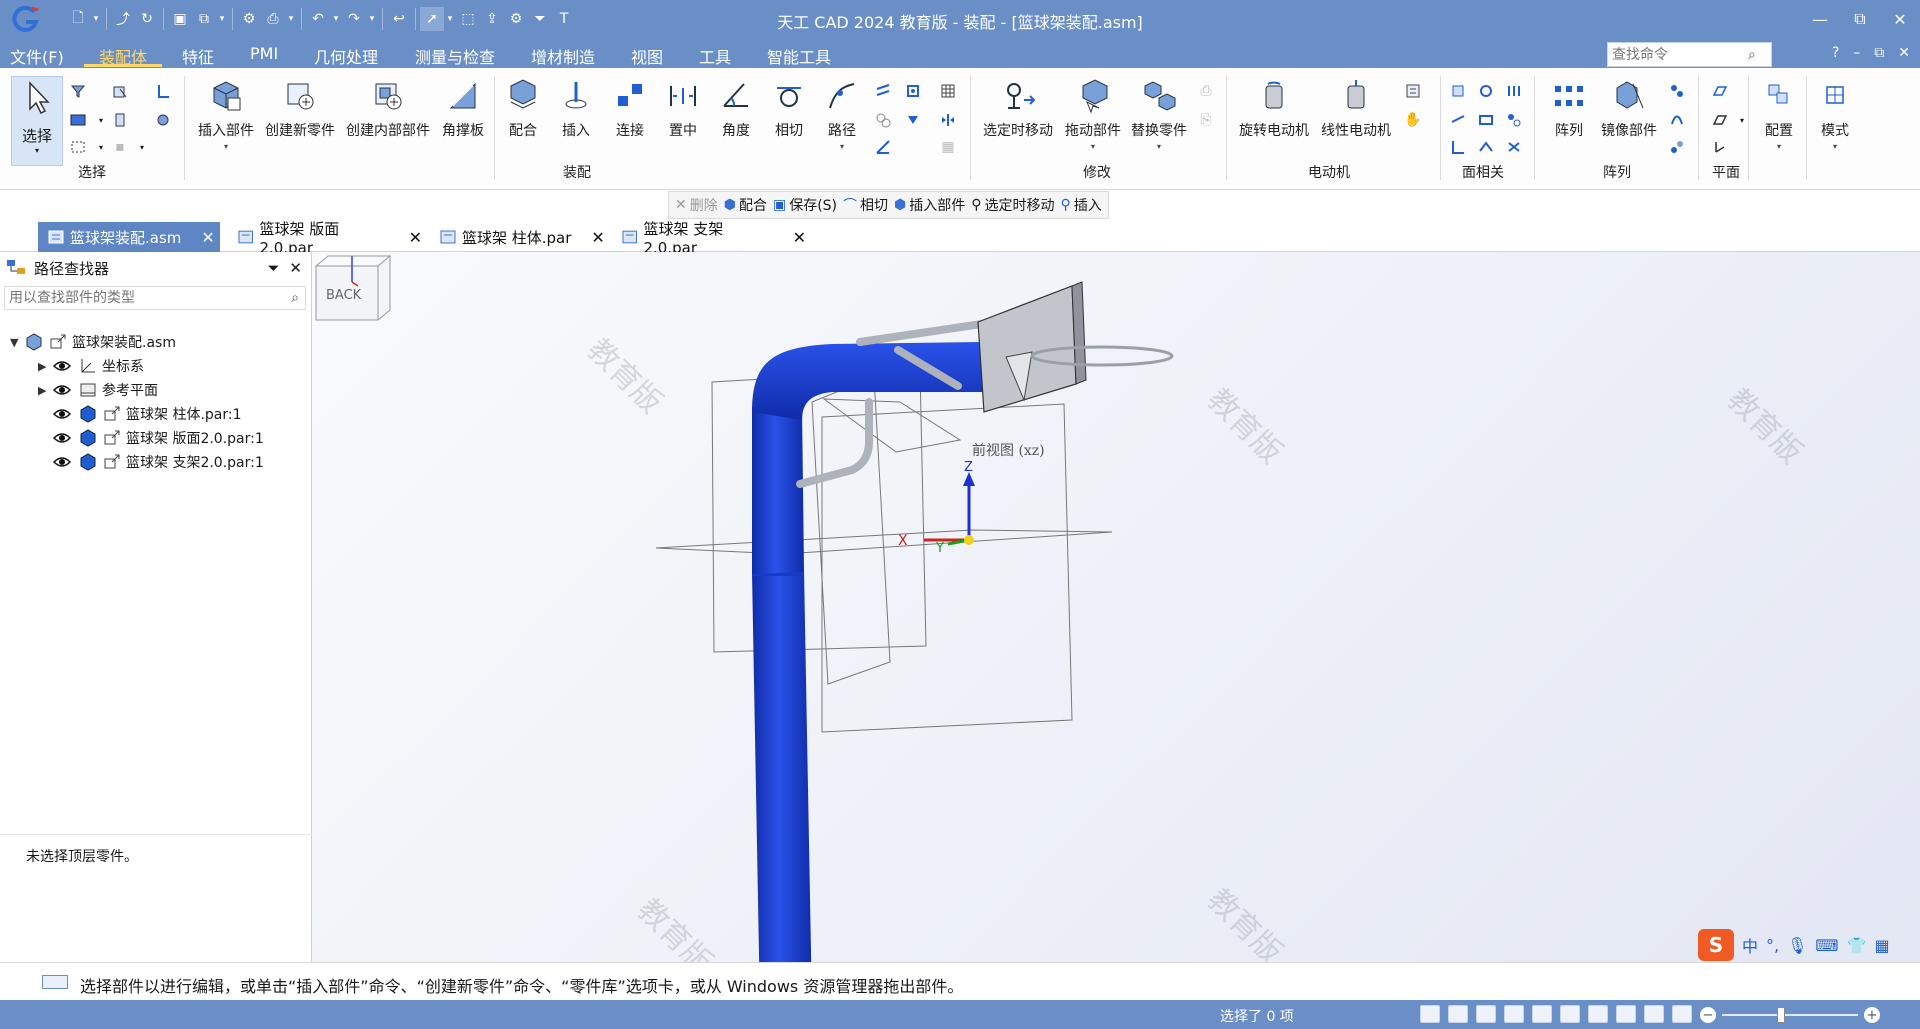 This screenshot has width=1920, height=1029. I want to click on menu-geometry: 几何处理, so click(346, 56).